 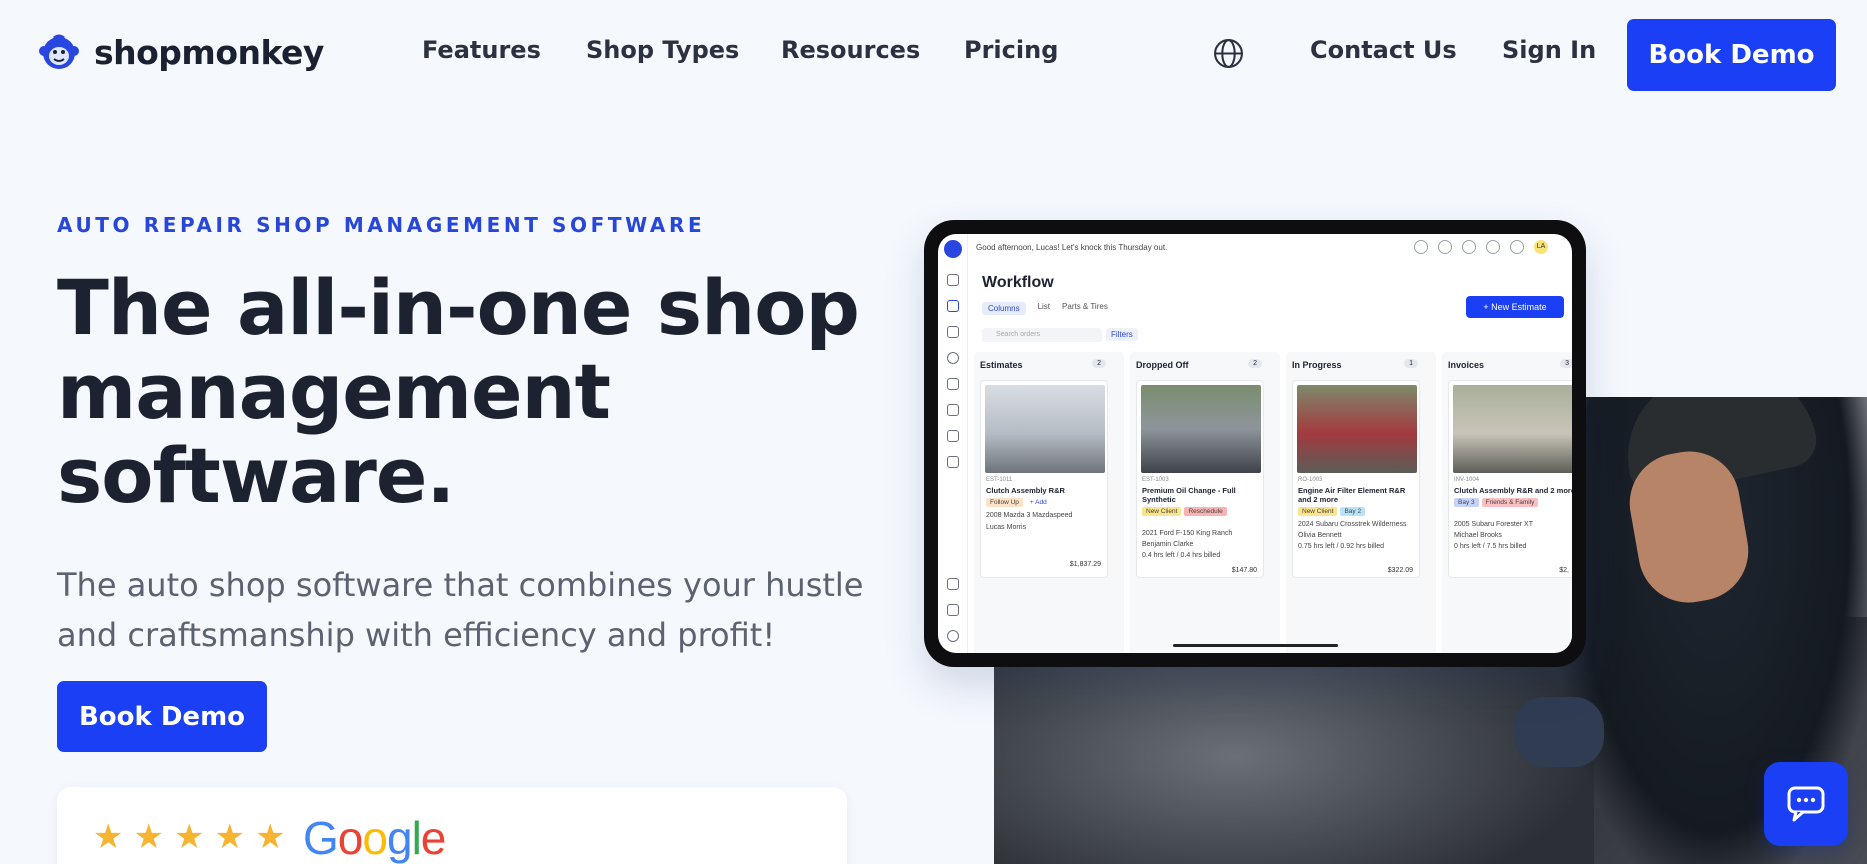 What do you see at coordinates (481, 50) in the screenshot?
I see `nav-features: Features` at bounding box center [481, 50].